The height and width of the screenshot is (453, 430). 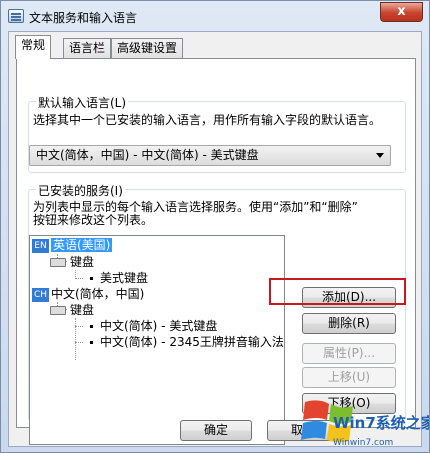 What do you see at coordinates (337, 291) in the screenshot?
I see `annotation-highlight-box` at bounding box center [337, 291].